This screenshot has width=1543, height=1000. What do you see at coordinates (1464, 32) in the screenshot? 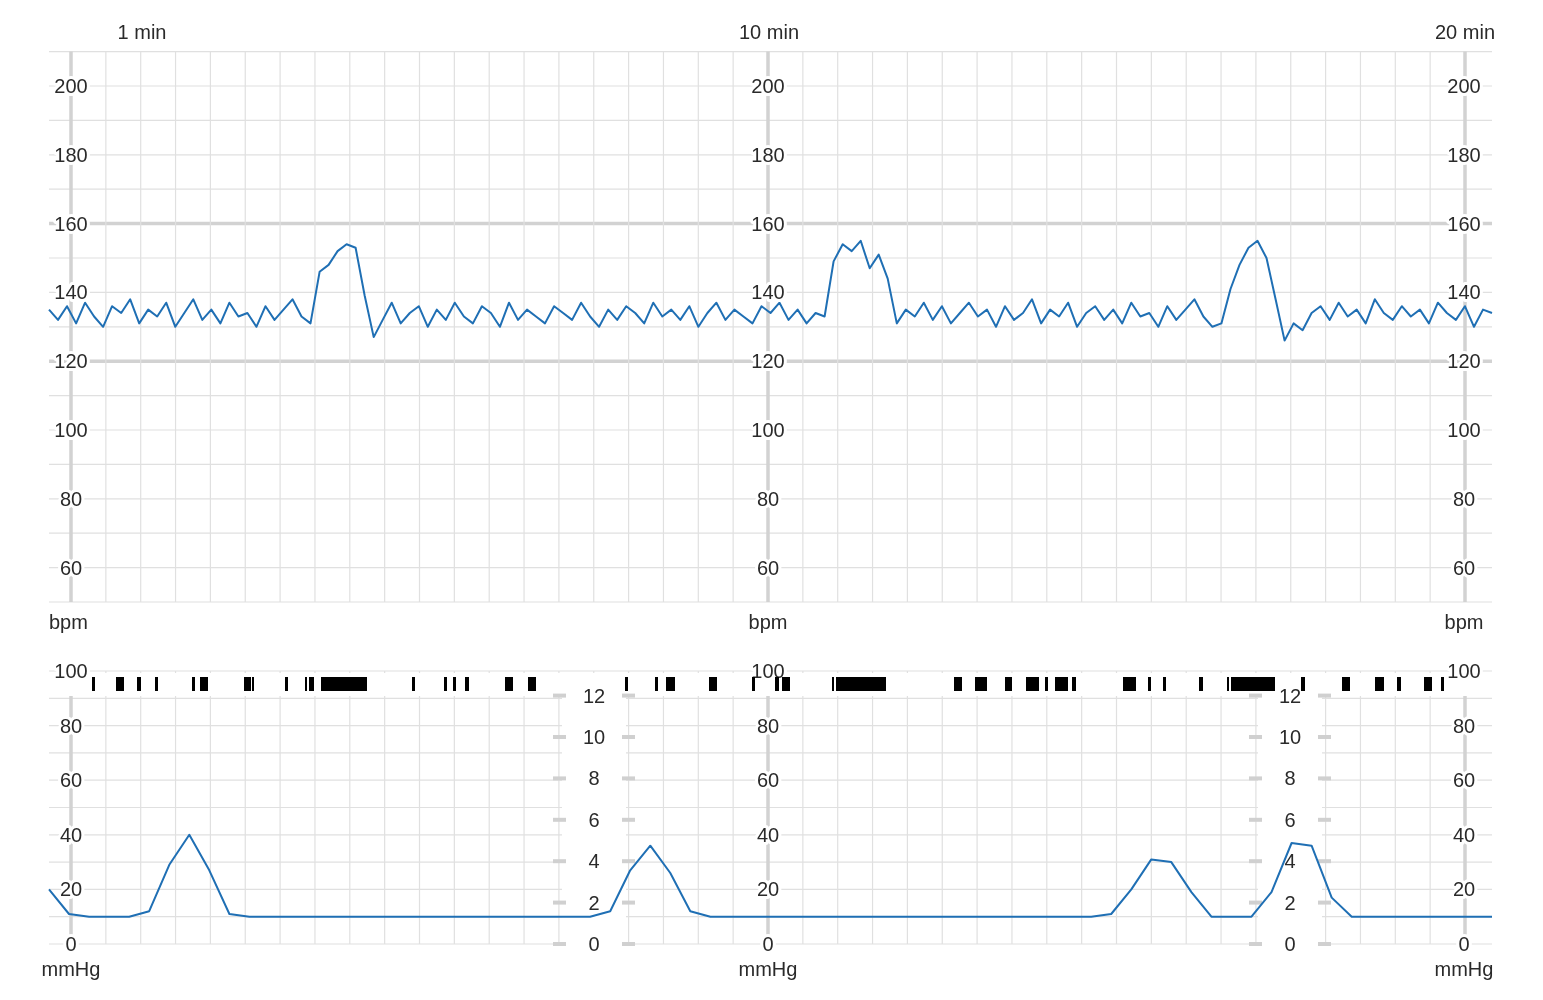
I see `time-label: 20 min` at bounding box center [1464, 32].